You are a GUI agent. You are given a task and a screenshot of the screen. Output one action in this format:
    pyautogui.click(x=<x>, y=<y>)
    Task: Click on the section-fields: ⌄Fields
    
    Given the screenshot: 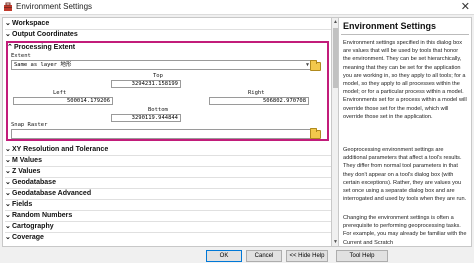 What is the action you would take?
    pyautogui.click(x=18, y=205)
    